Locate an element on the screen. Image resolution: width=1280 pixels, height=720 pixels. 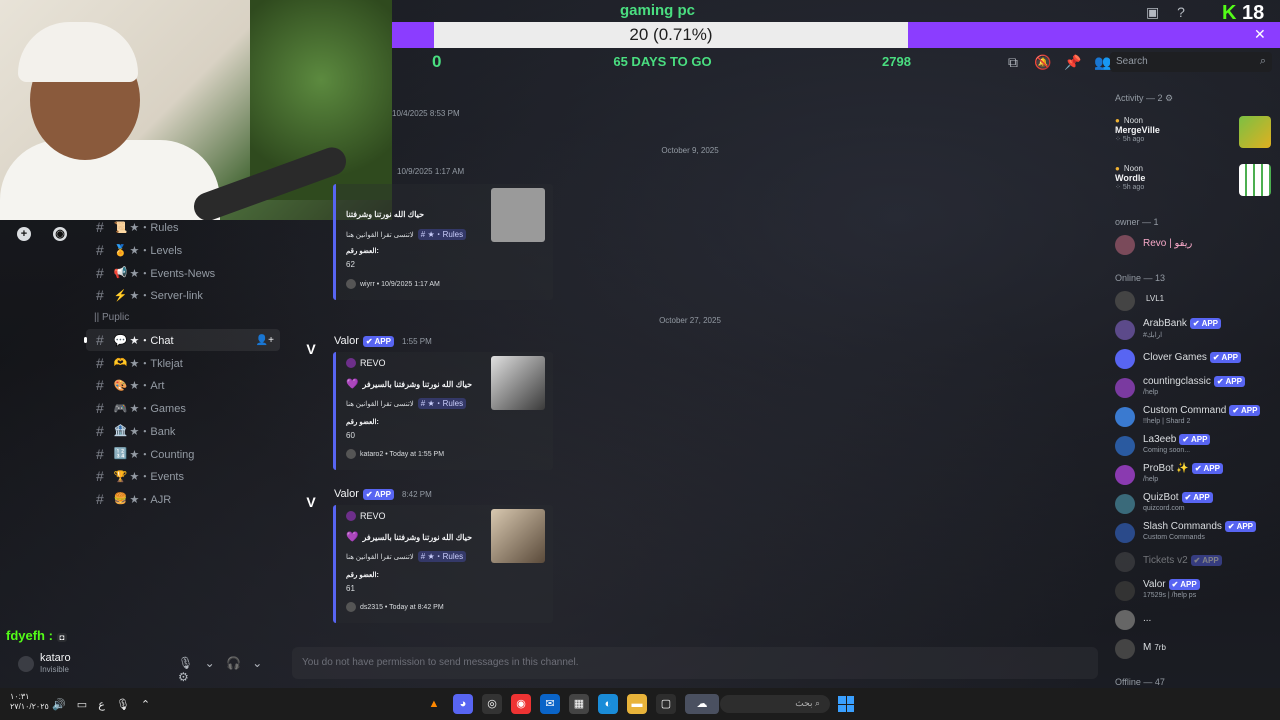
outlook-icon: ✉ is located at coordinates (550, 704).